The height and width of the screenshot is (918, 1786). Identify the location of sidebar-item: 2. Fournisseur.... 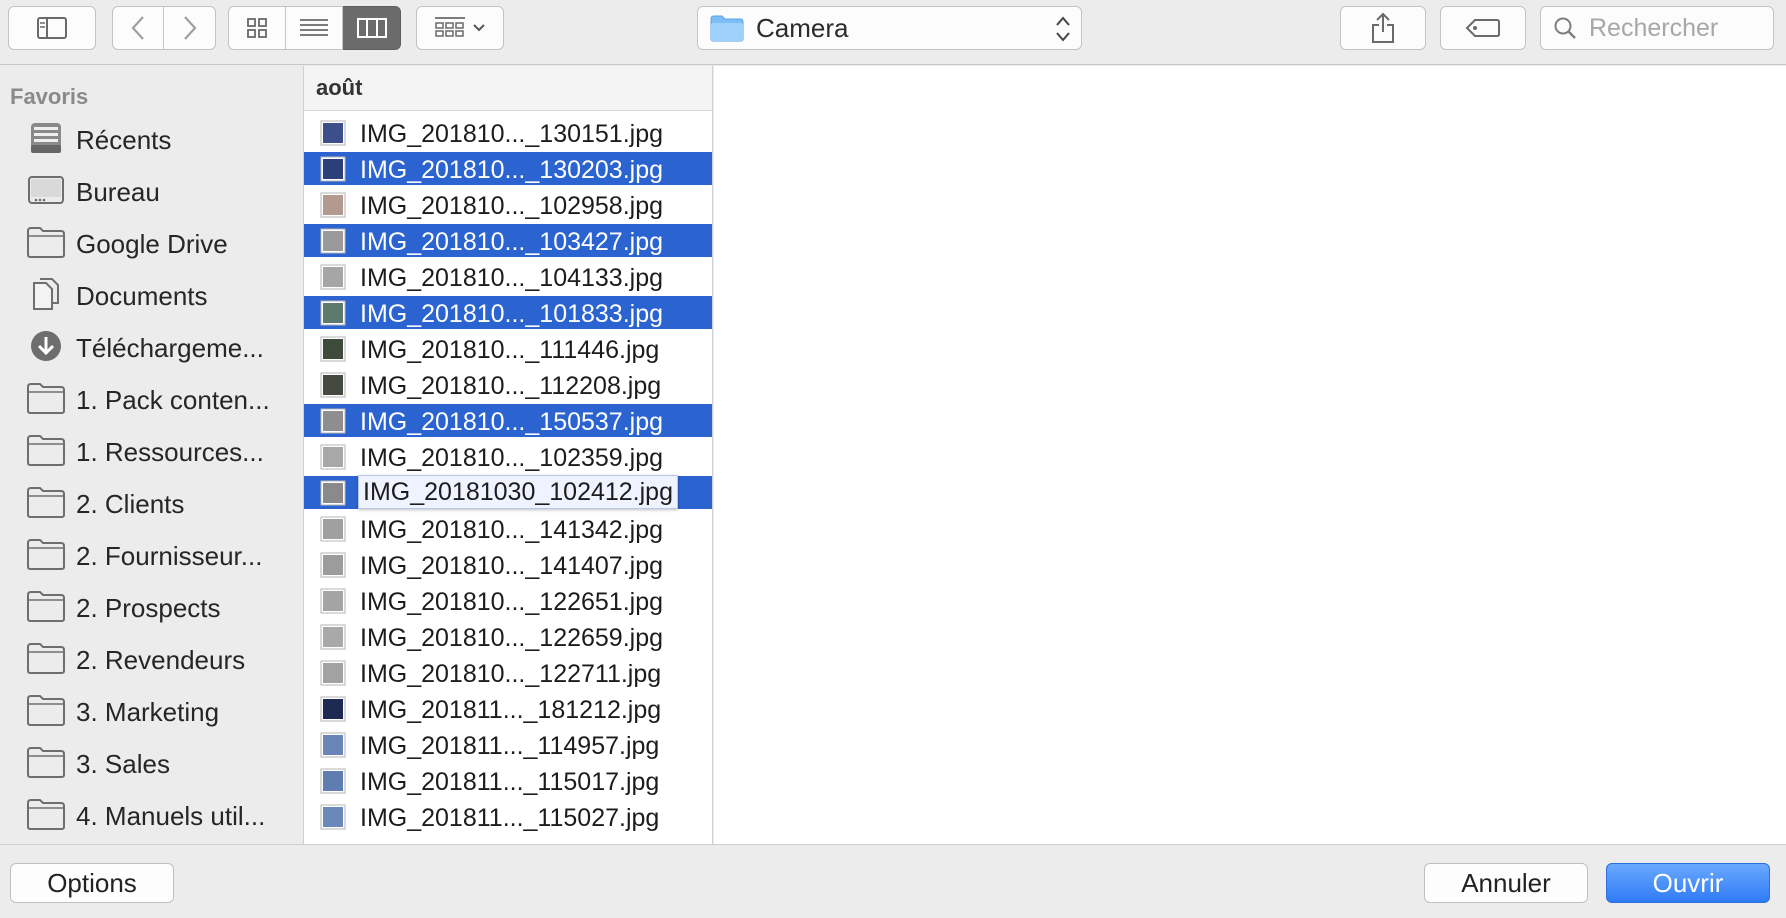
(151, 556).